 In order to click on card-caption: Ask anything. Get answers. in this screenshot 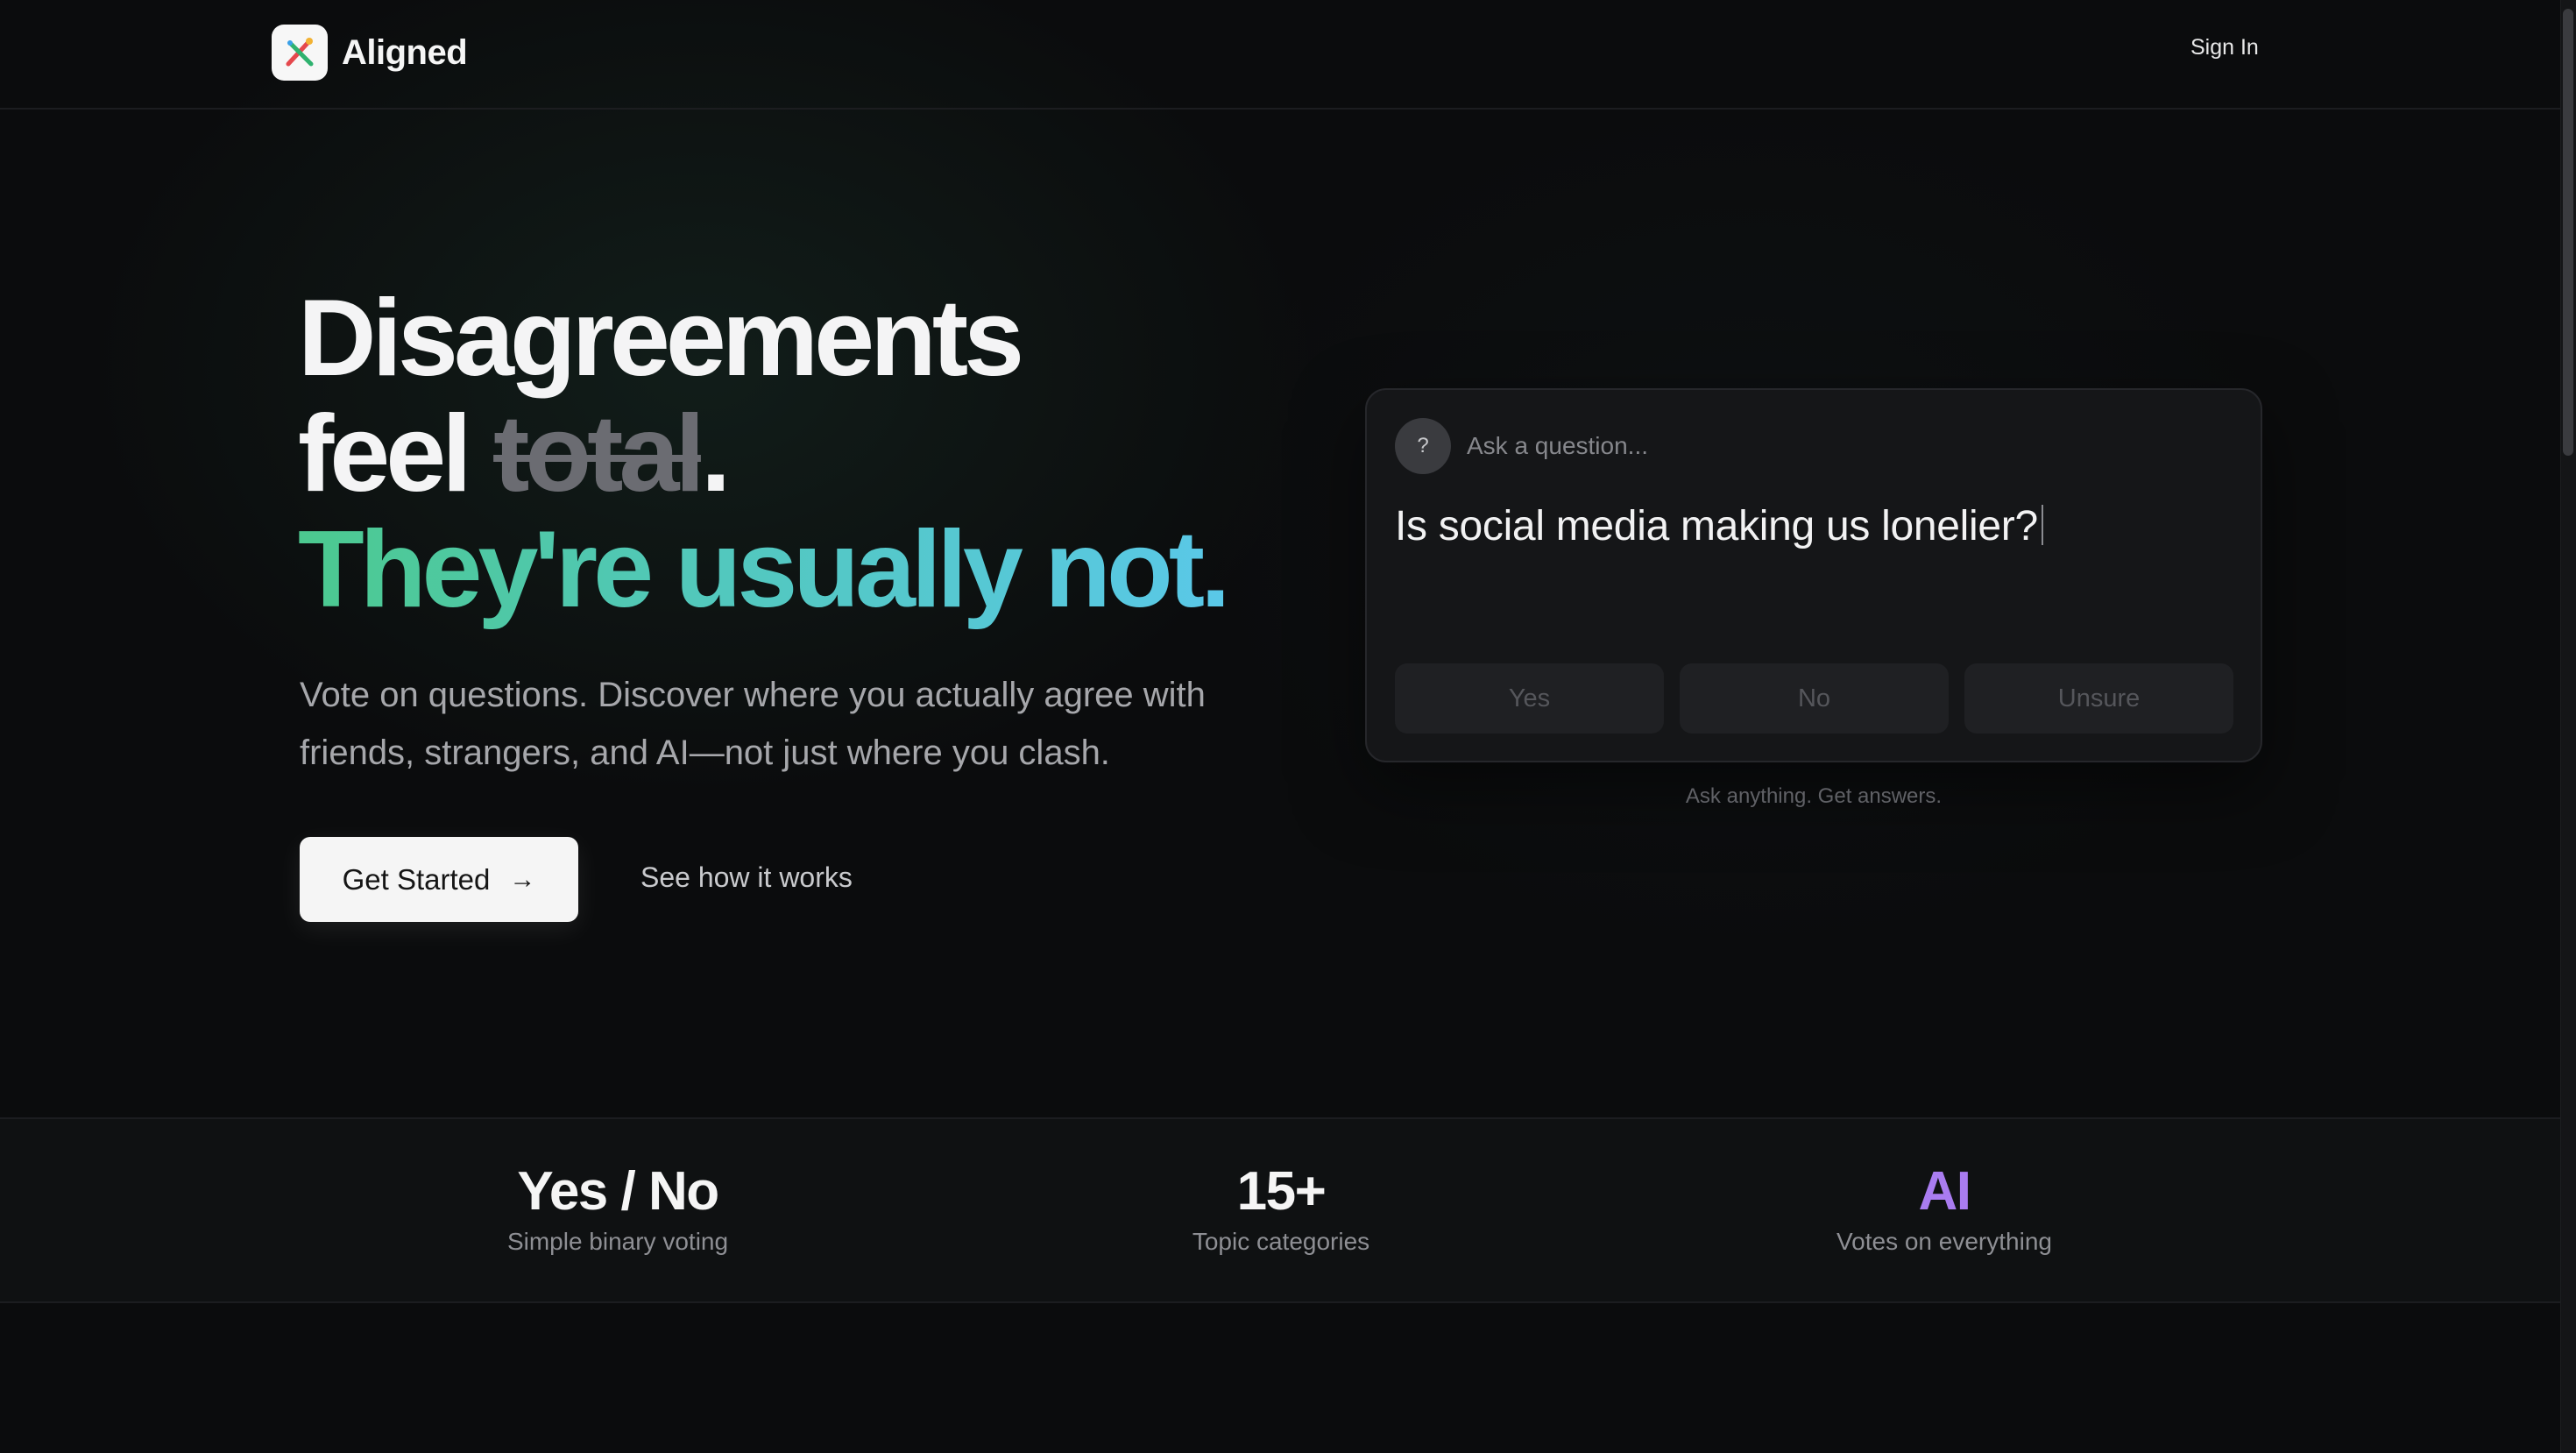, I will do `click(1814, 796)`.